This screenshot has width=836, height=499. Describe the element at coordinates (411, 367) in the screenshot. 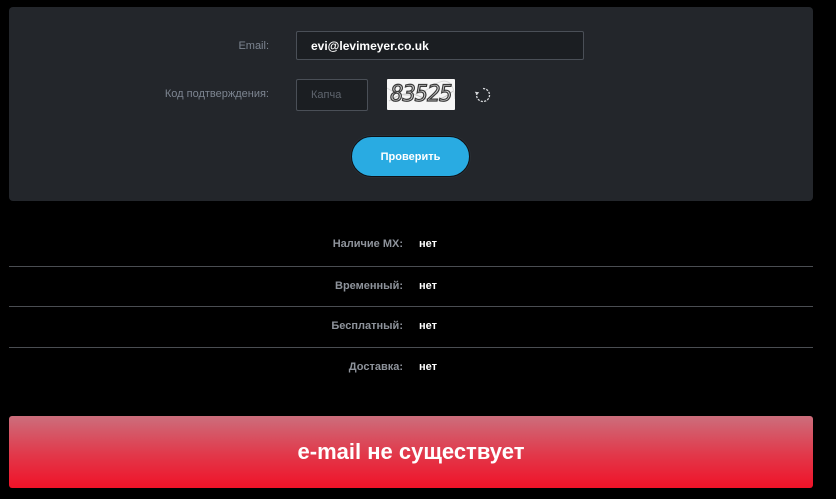

I see `result-row-delivery: Доставка: нет` at that location.